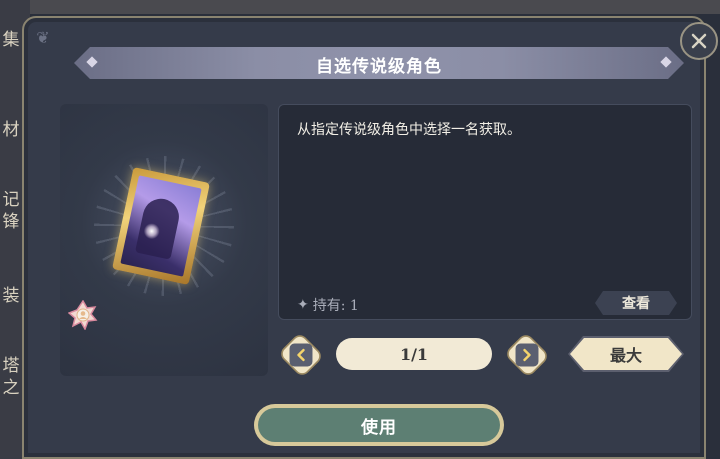 The height and width of the screenshot is (459, 720). I want to click on use-button: 使用, so click(379, 425).